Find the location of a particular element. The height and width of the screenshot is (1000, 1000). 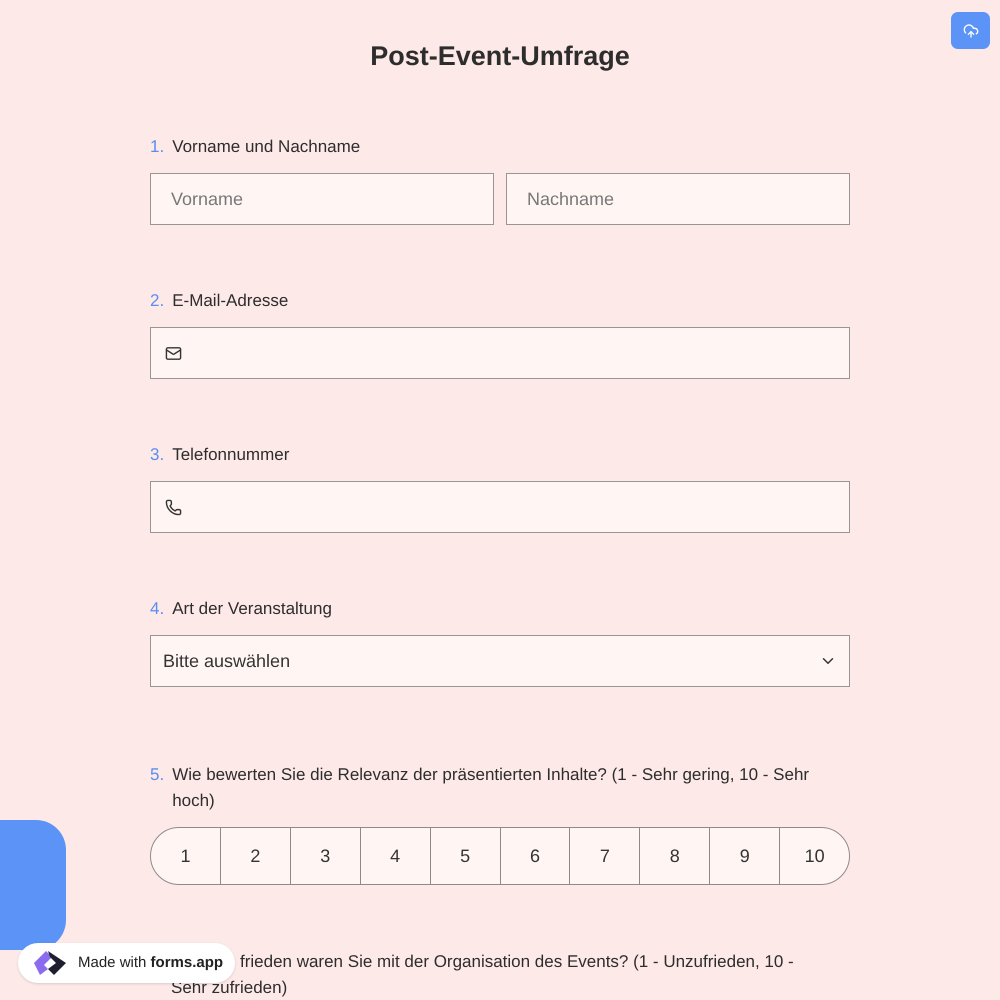

email-field is located at coordinates (500, 353).